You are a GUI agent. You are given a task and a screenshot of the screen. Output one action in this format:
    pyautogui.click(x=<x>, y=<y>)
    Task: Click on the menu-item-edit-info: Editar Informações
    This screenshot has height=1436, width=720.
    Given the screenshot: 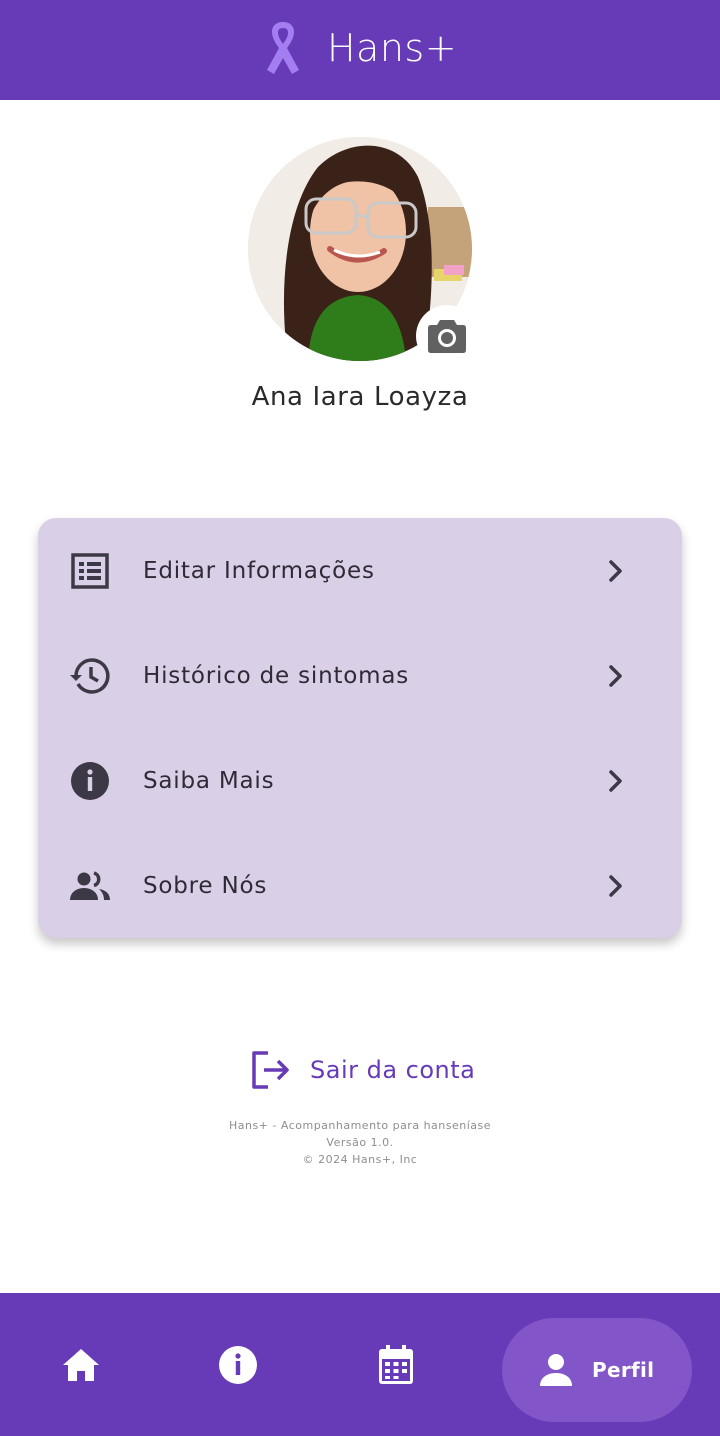 What is the action you would take?
    pyautogui.click(x=360, y=570)
    